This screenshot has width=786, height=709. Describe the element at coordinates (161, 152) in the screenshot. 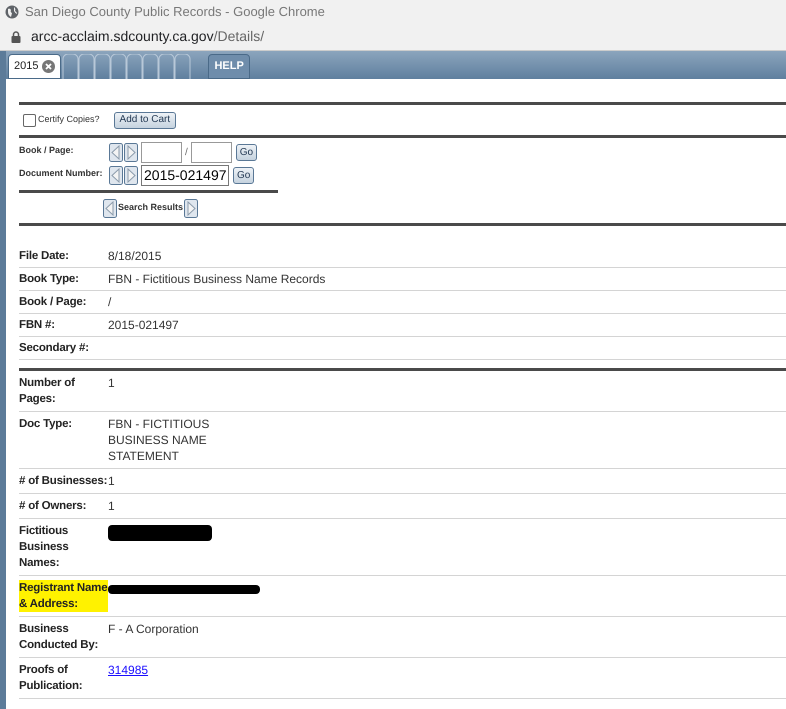

I see `book-field` at that location.